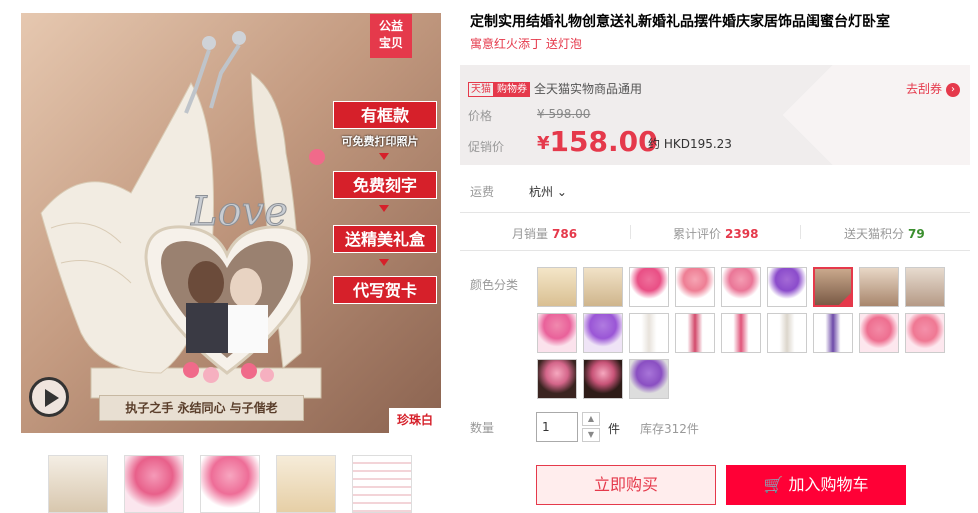  I want to click on add-to-cart-button: 🛒 加入购物车, so click(816, 485).